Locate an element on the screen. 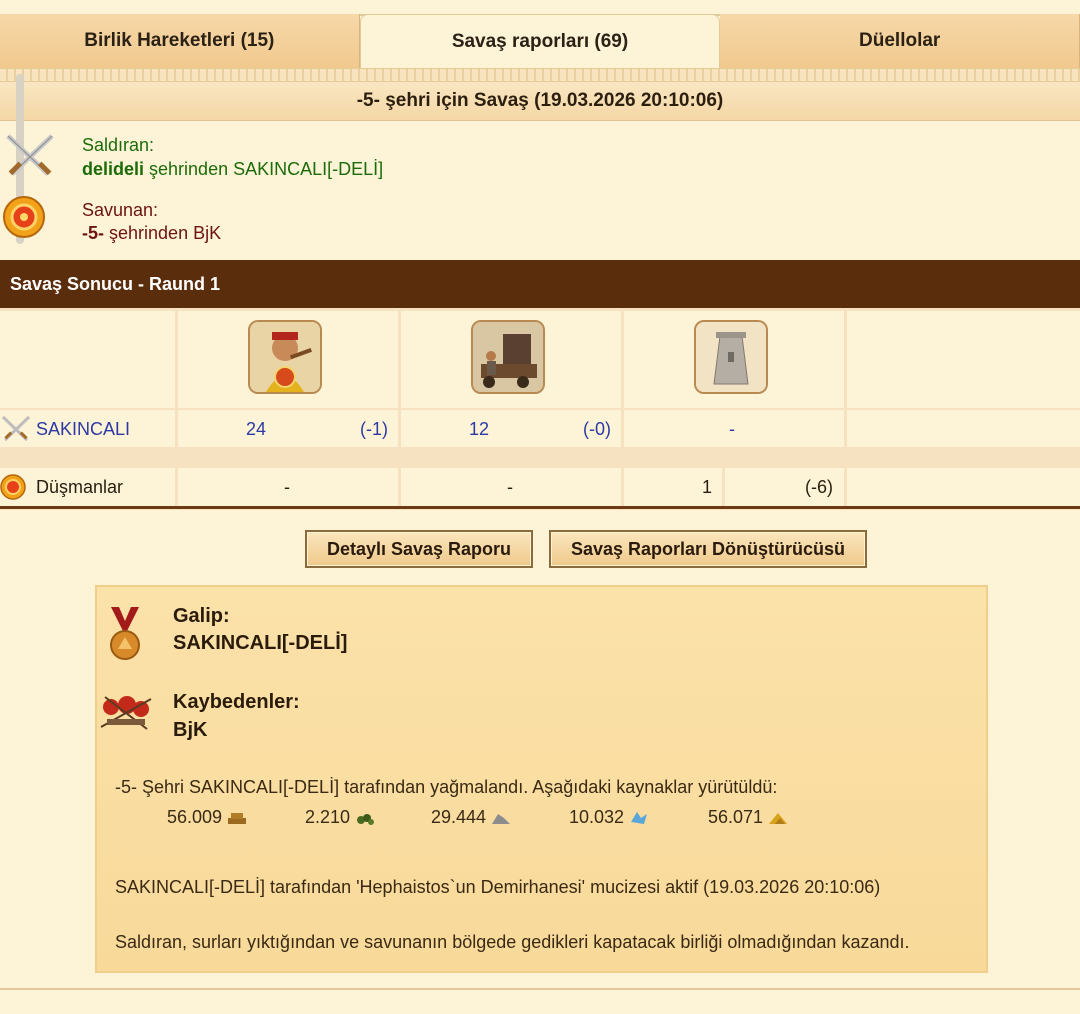 The height and width of the screenshot is (1014, 1080). own-unit2-cell: 12 (-0) is located at coordinates (511, 428).